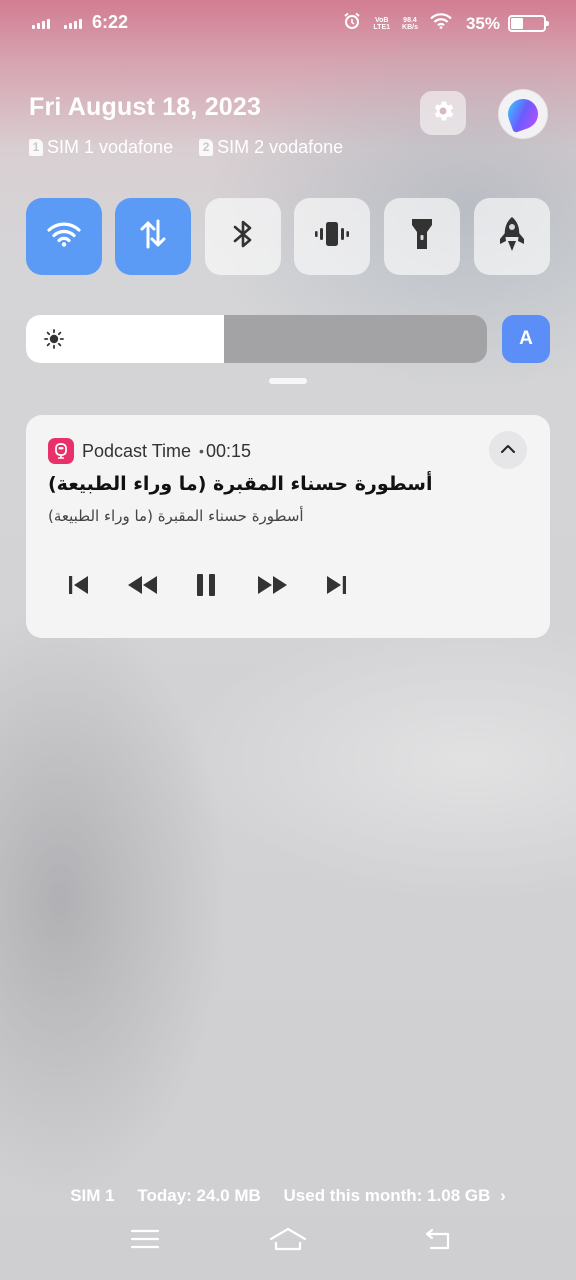 This screenshot has height=1280, width=576. Describe the element at coordinates (206, 147) in the screenshot. I see `sim2-badge-icon: 2` at that location.